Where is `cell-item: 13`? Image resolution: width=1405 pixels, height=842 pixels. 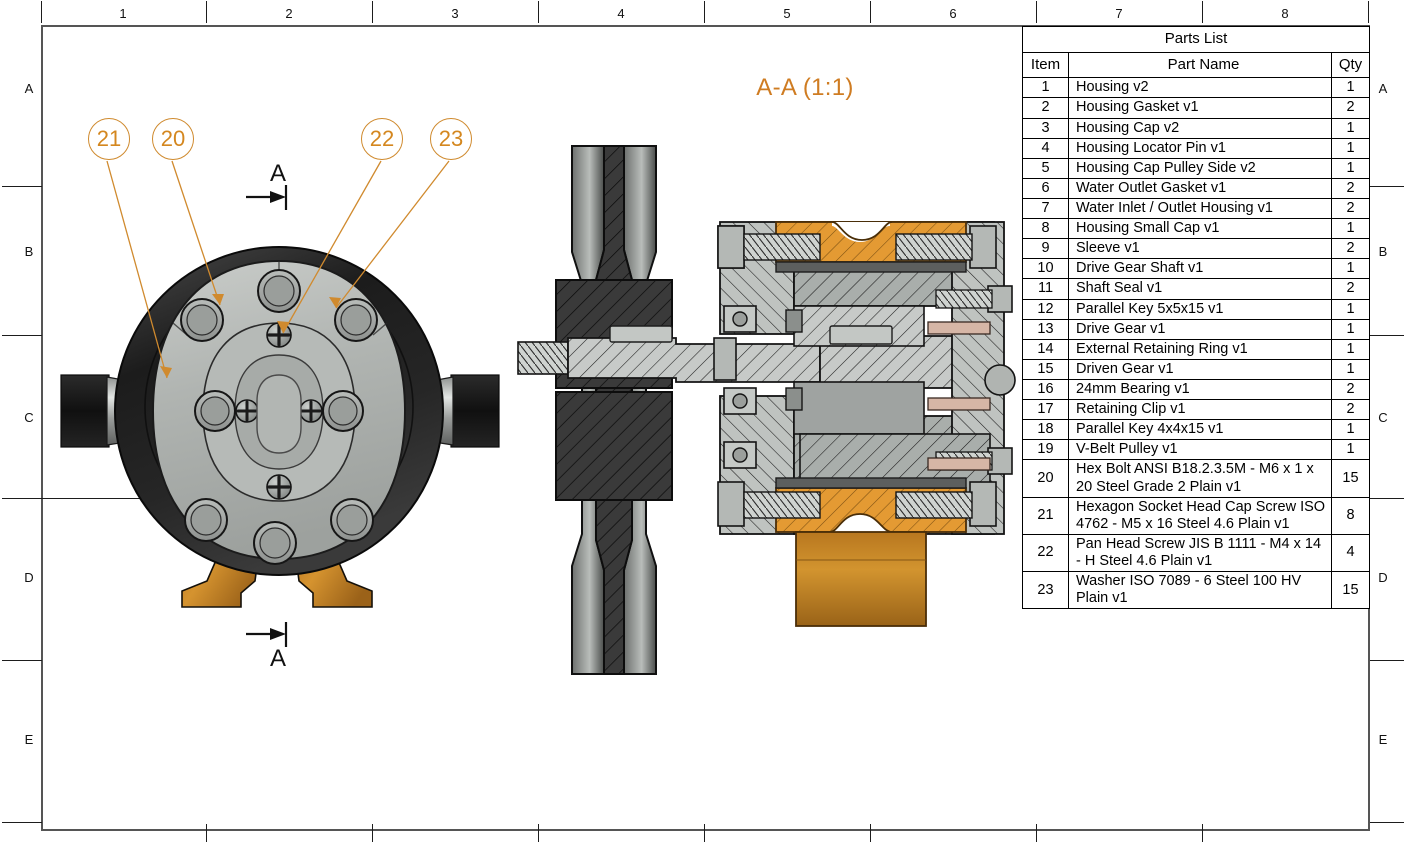 cell-item: 13 is located at coordinates (1045, 329).